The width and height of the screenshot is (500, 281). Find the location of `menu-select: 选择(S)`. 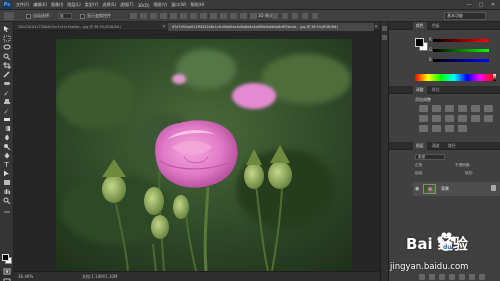

menu-select: 选择(S) is located at coordinates (109, 5).